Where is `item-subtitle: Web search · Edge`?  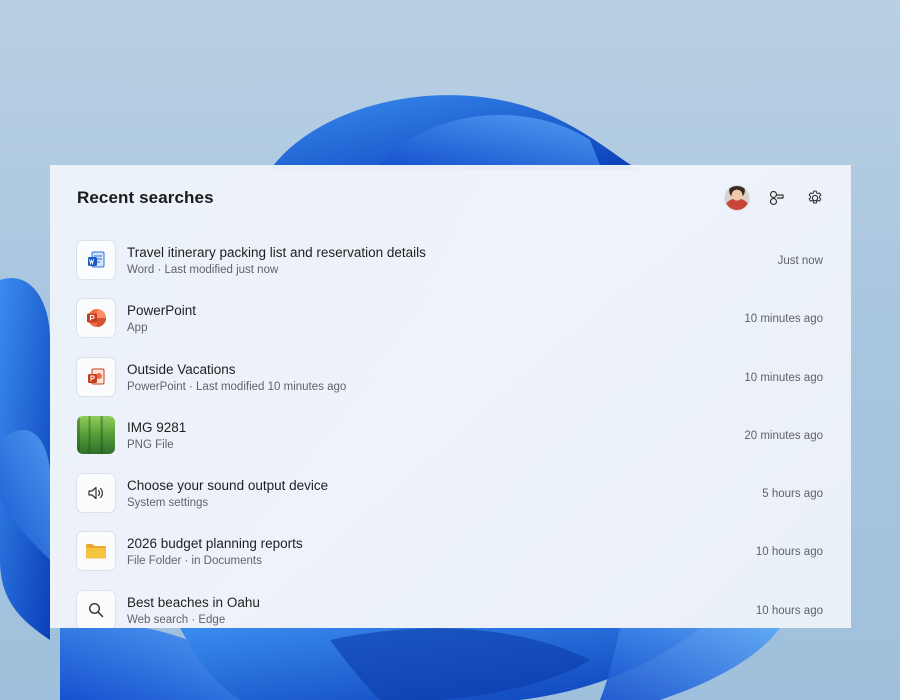
item-subtitle: Web search · Edge is located at coordinates (176, 619).